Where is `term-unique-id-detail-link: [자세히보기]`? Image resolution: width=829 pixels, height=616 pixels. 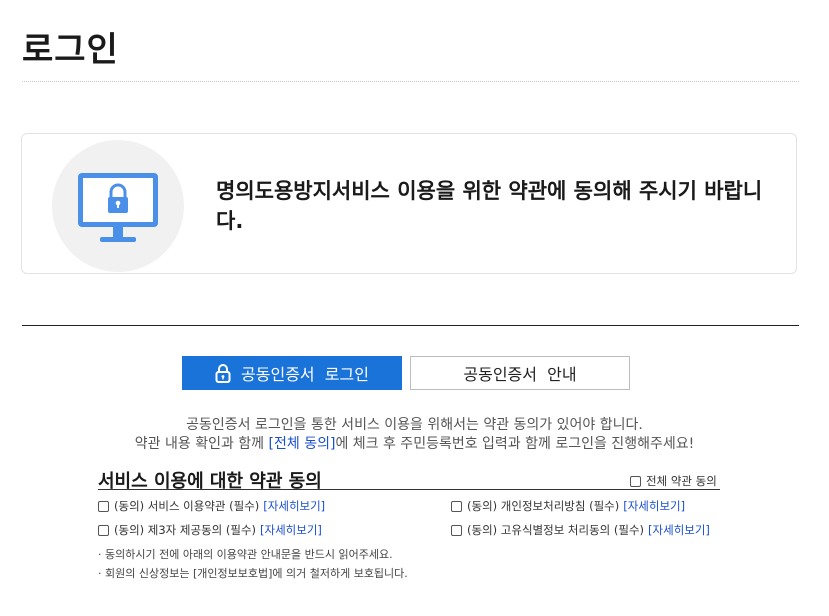
term-unique-id-detail-link: [자세히보기] is located at coordinates (679, 530).